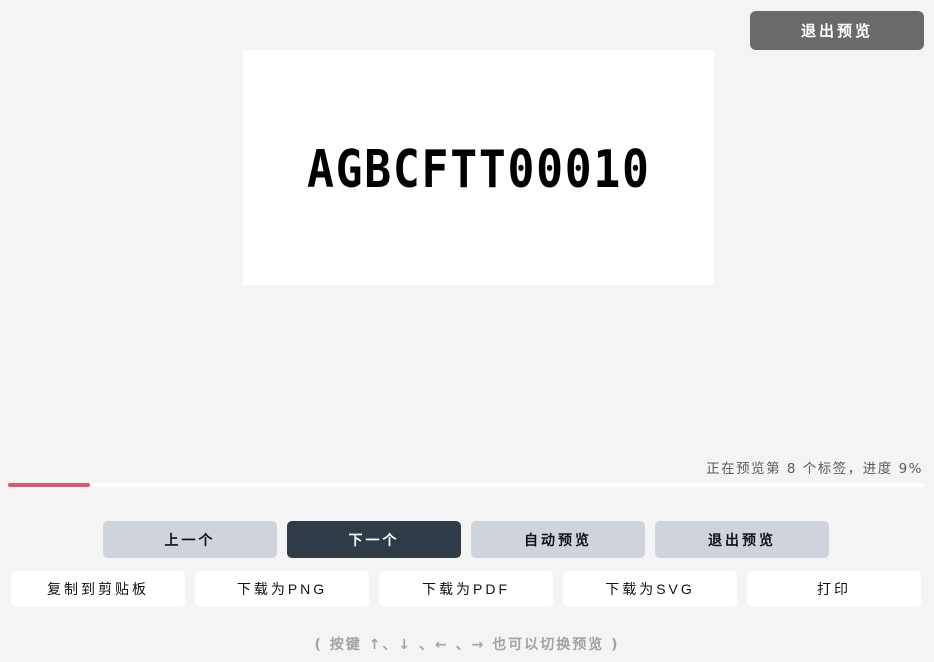 This screenshot has height=662, width=934. What do you see at coordinates (558, 539) in the screenshot?
I see `auto-preview-button: 自动预览` at bounding box center [558, 539].